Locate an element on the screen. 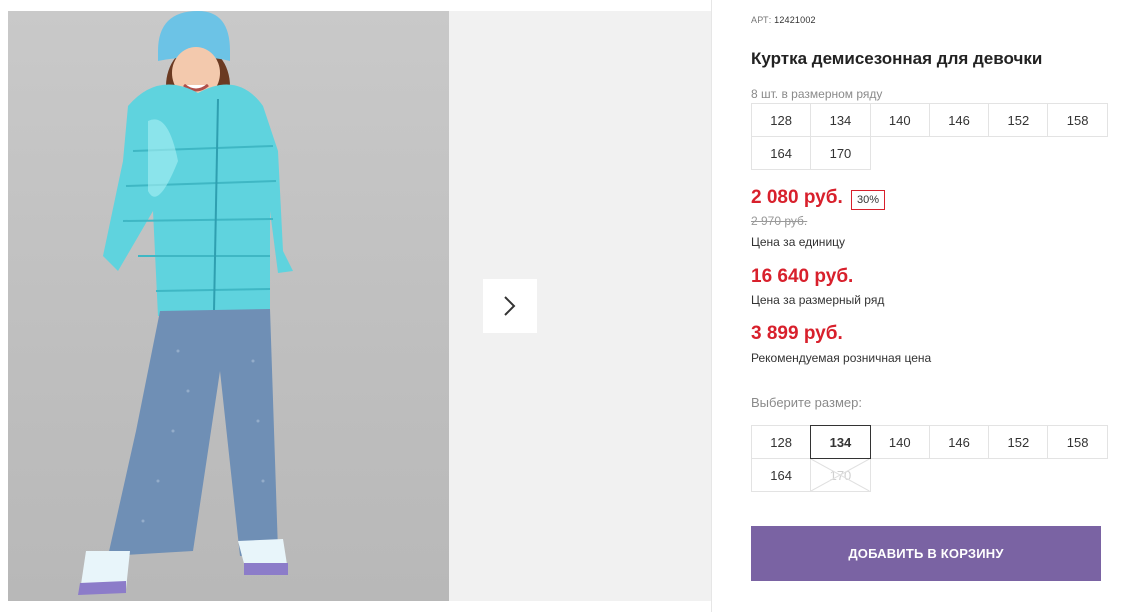  size-row-cell: 128 is located at coordinates (781, 120).